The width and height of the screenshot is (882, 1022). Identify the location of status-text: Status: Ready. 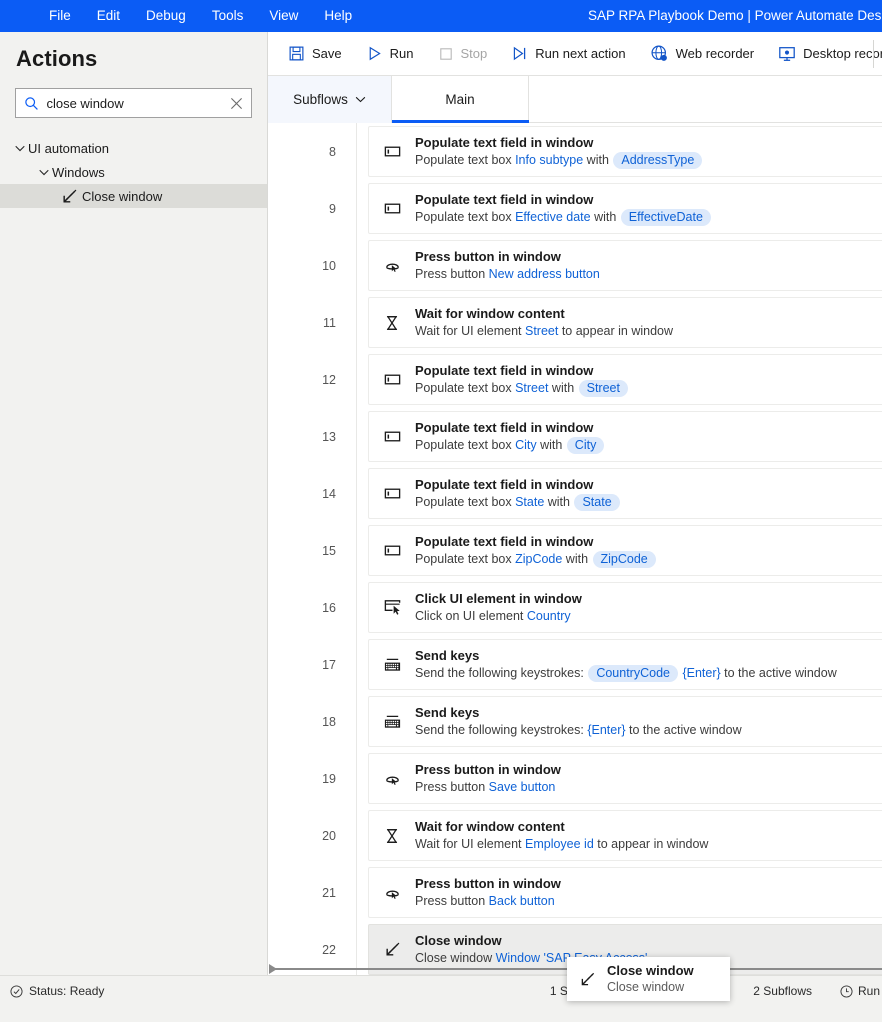
(67, 991).